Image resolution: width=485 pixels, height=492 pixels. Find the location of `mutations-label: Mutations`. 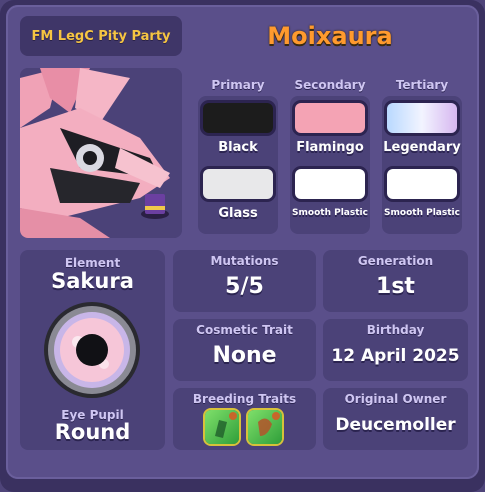

mutations-label: Mutations is located at coordinates (244, 261).